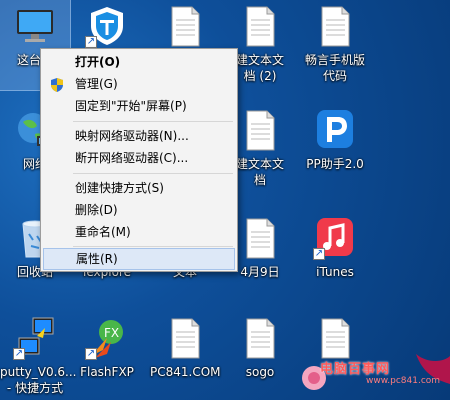  Describe the element at coordinates (107, 357) in the screenshot. I see `desktop-icon-flashfxp: FX ↗ FlashFXP` at that location.